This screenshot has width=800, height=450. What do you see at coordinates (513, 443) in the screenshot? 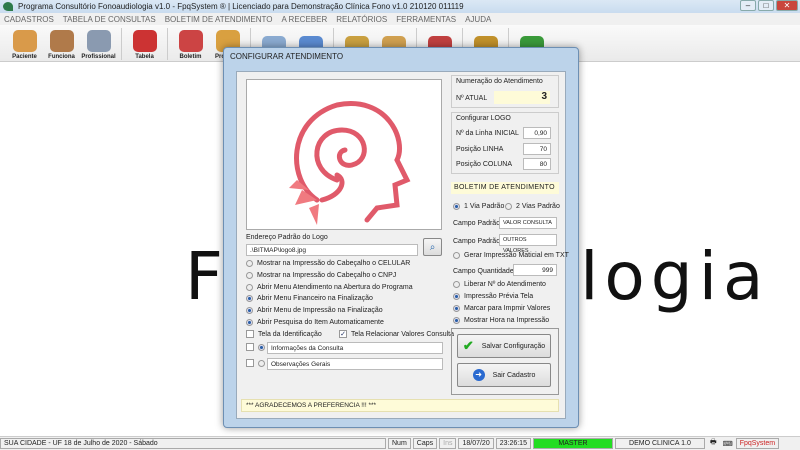
I see `status-time: 23:26:15` at bounding box center [513, 443].